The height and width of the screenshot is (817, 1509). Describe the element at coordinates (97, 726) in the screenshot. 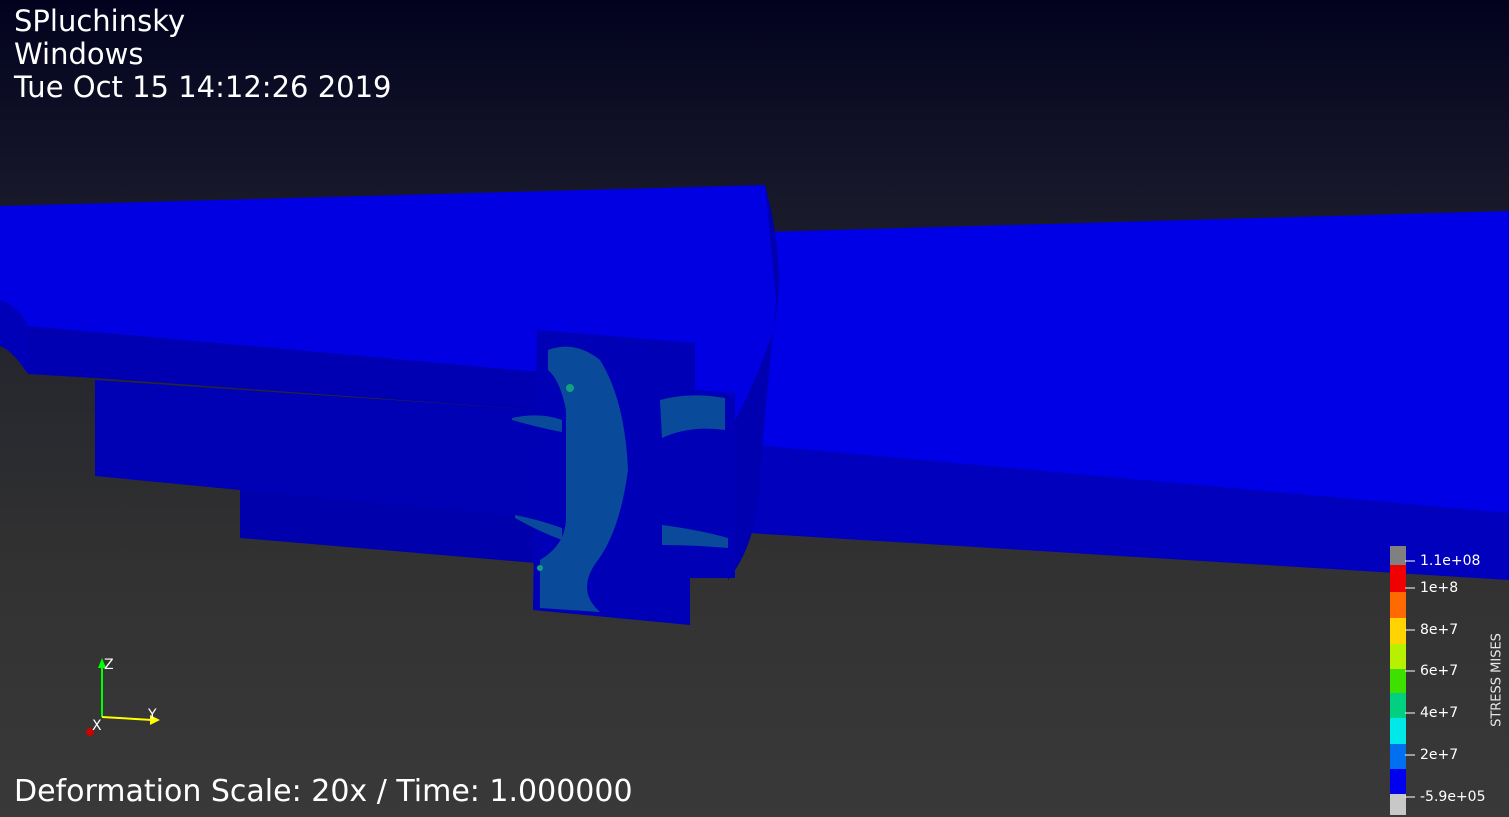

I see `x-axis-label: X` at that location.